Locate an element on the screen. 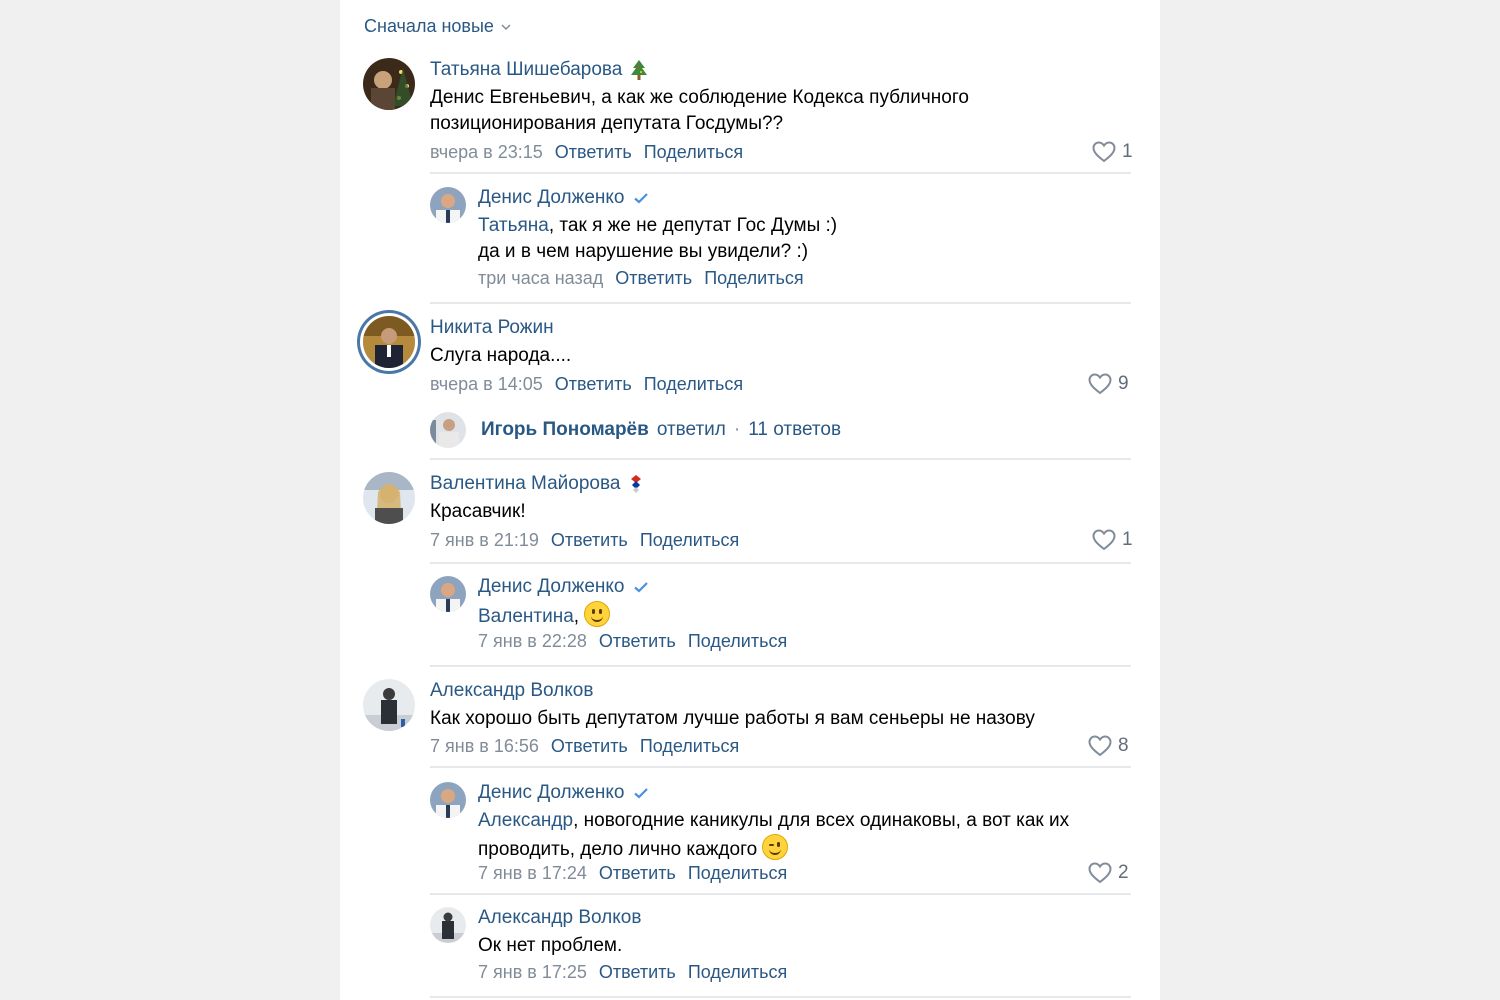 This screenshot has height=1000, width=1500. replies-count-link: 11 ответов is located at coordinates (794, 430).